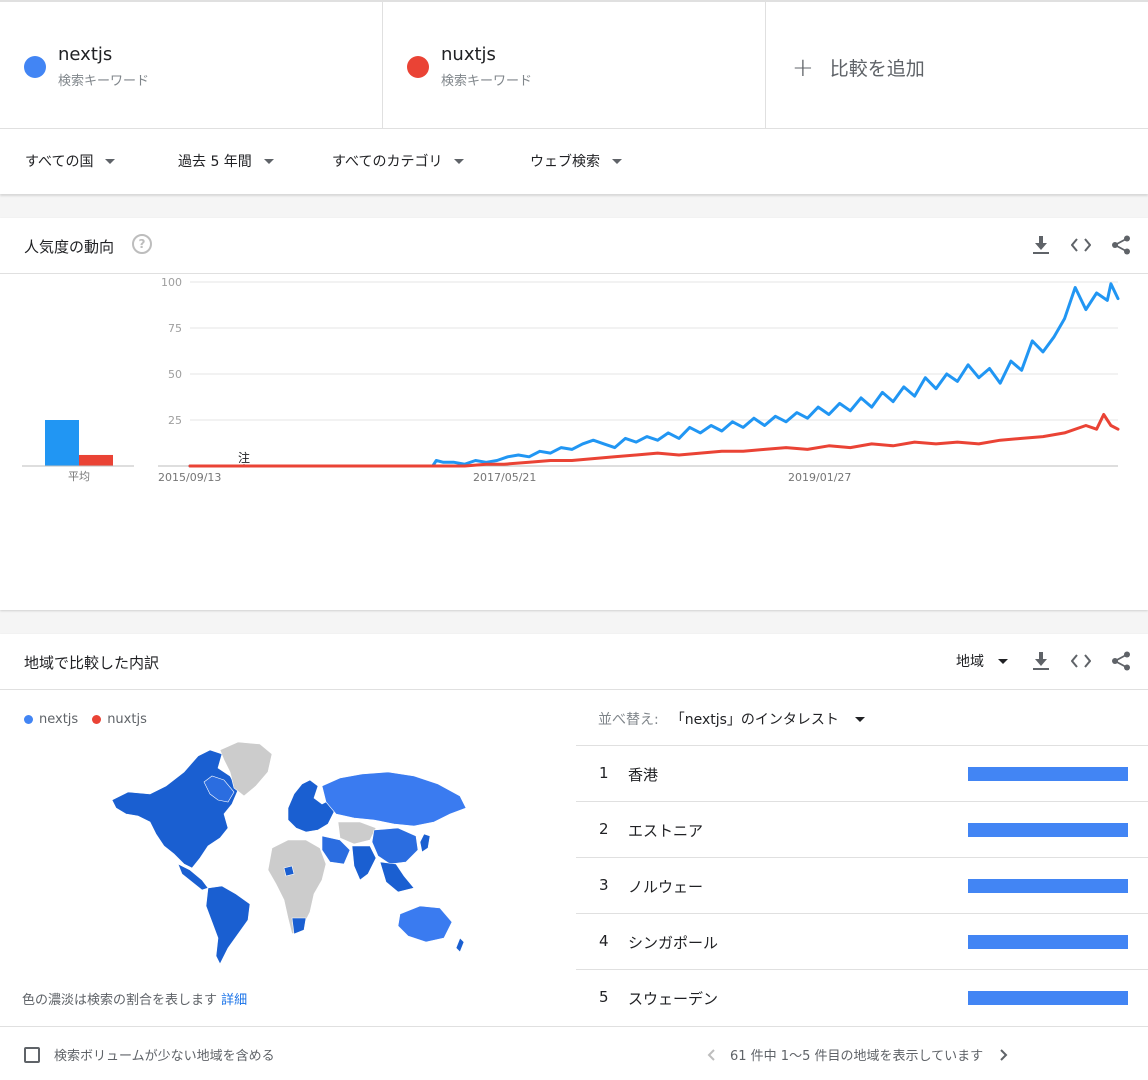 The width and height of the screenshot is (1148, 1080). I want to click on filter-bar: すべての国 過去 5 年間 すべてのカテゴリ ウェブ検索, so click(574, 161).